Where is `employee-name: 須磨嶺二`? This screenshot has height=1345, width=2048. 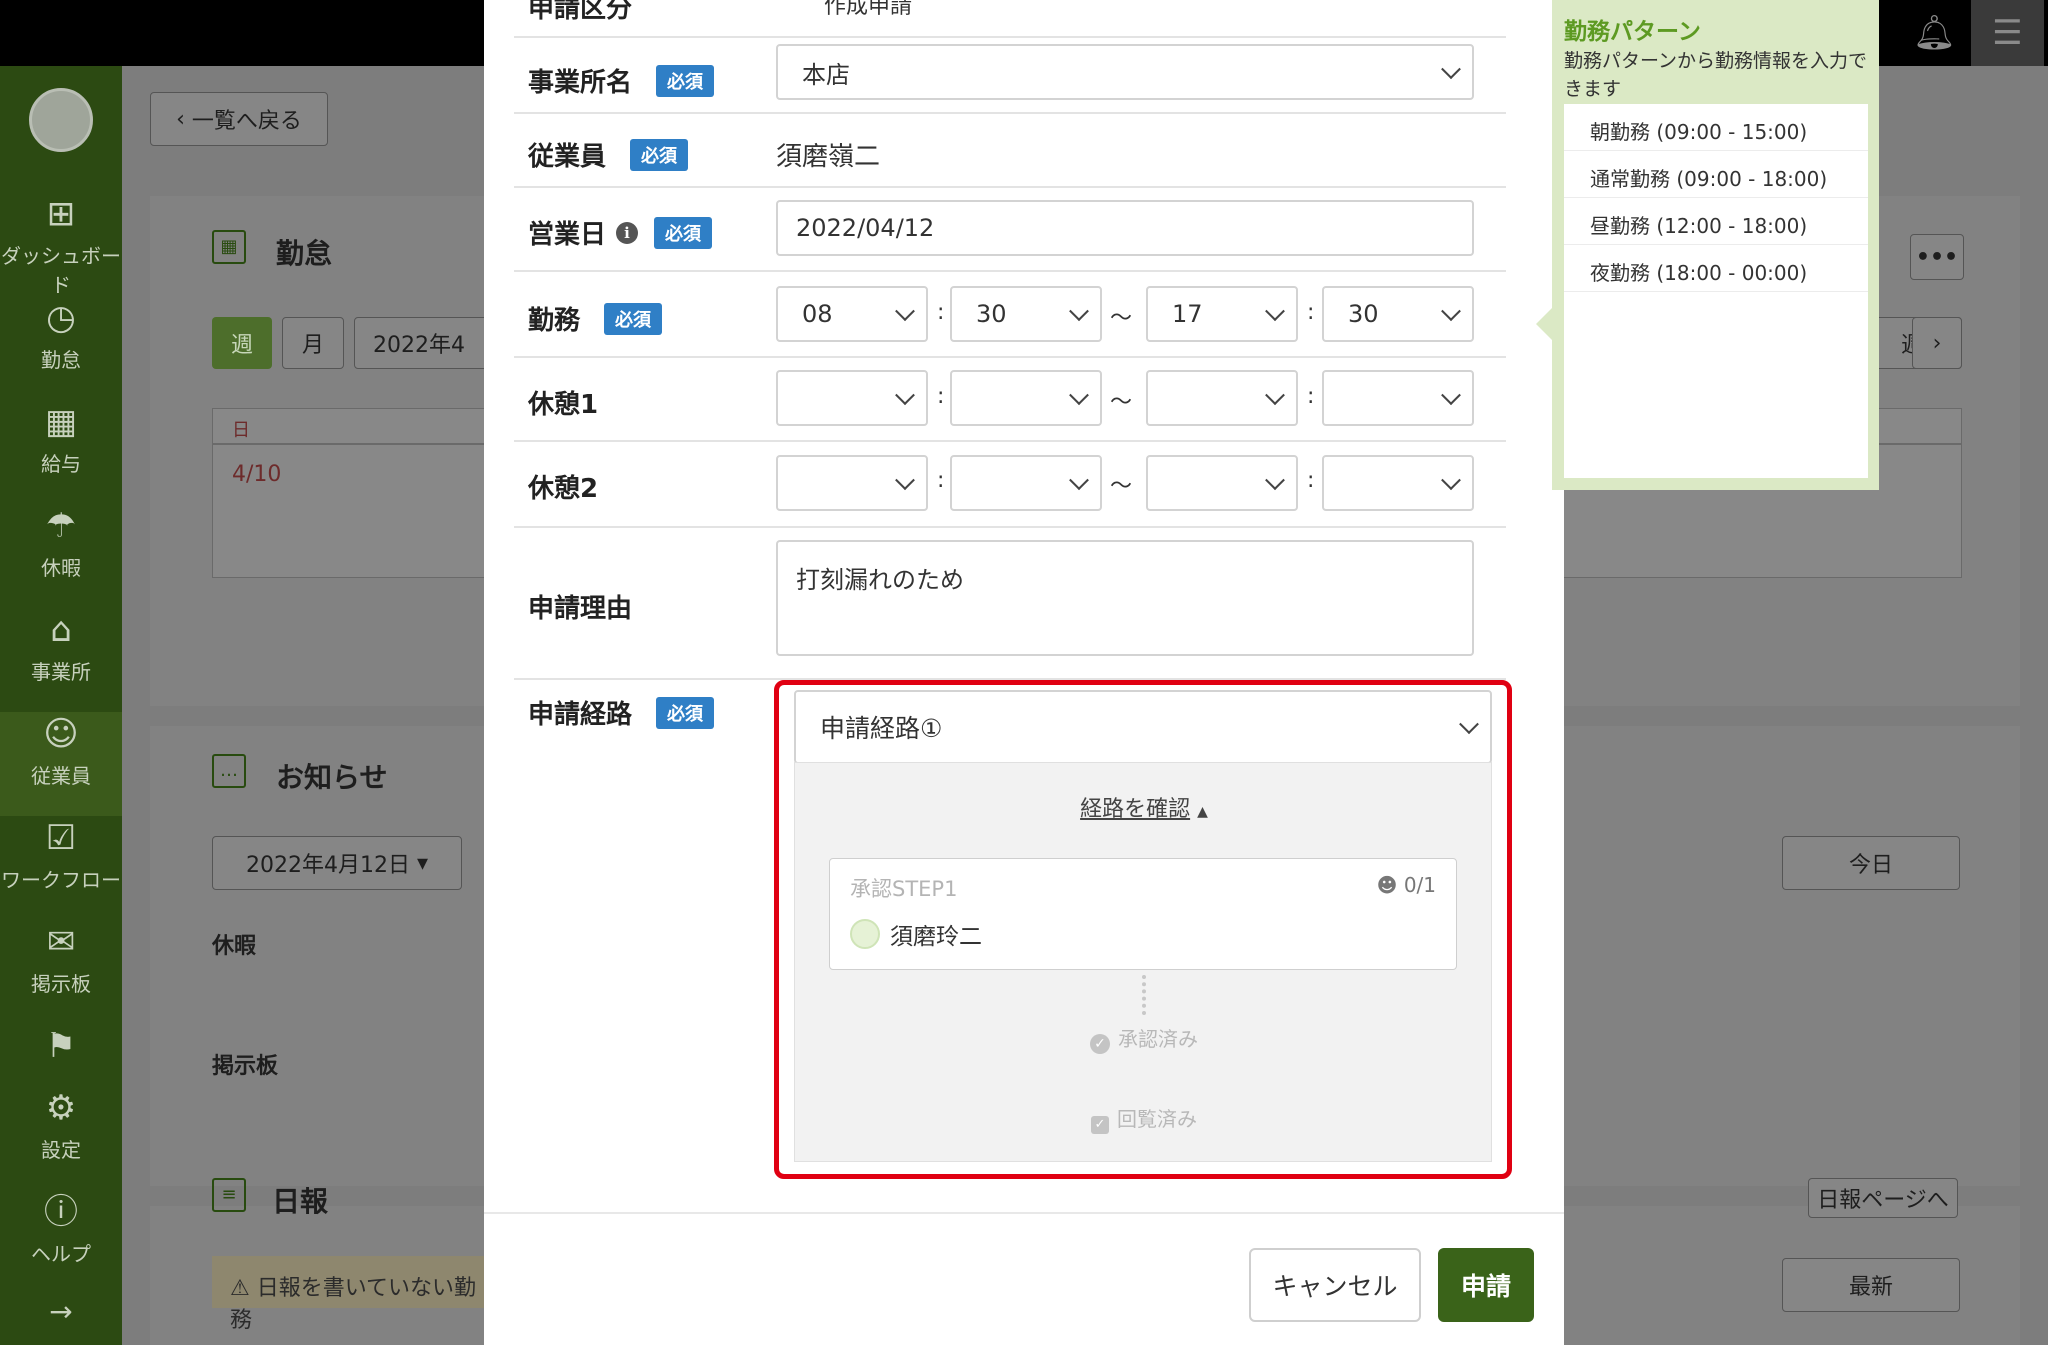
employee-name: 須磨嶺二 is located at coordinates (828, 157).